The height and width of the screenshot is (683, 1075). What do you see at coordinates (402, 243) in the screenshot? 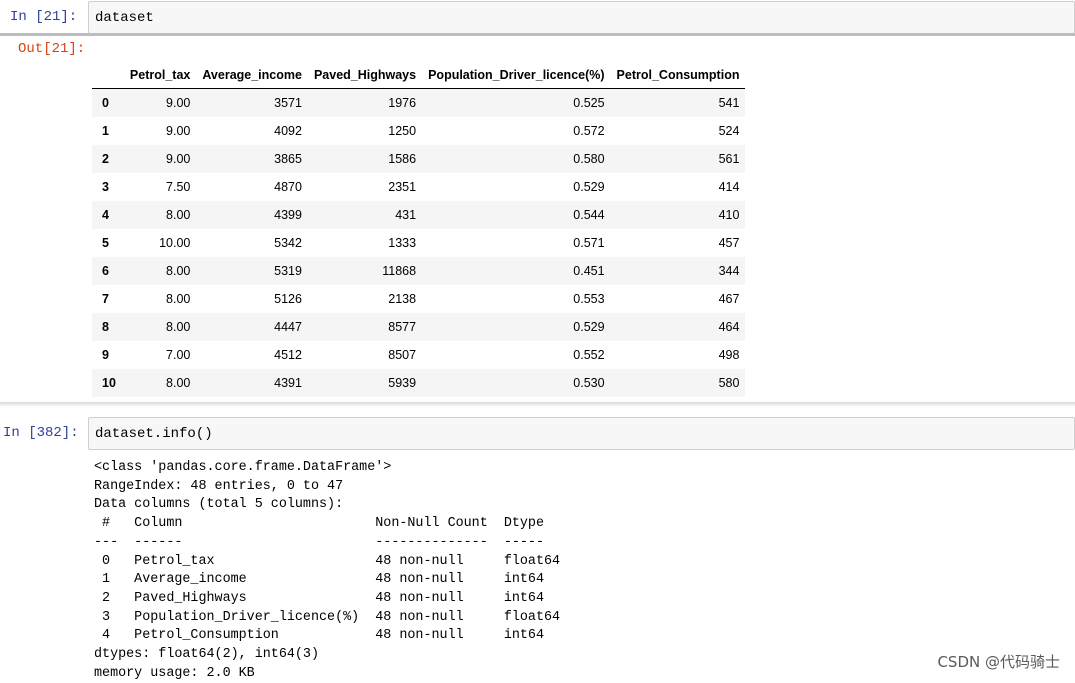
I see `table-cell: 1333` at bounding box center [402, 243].